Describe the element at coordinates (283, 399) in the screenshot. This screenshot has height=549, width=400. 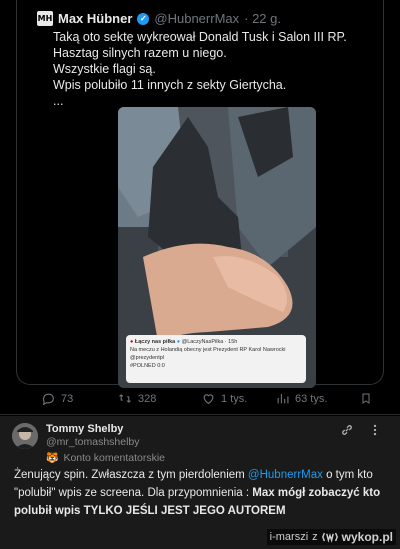
I see `views-icon` at that location.